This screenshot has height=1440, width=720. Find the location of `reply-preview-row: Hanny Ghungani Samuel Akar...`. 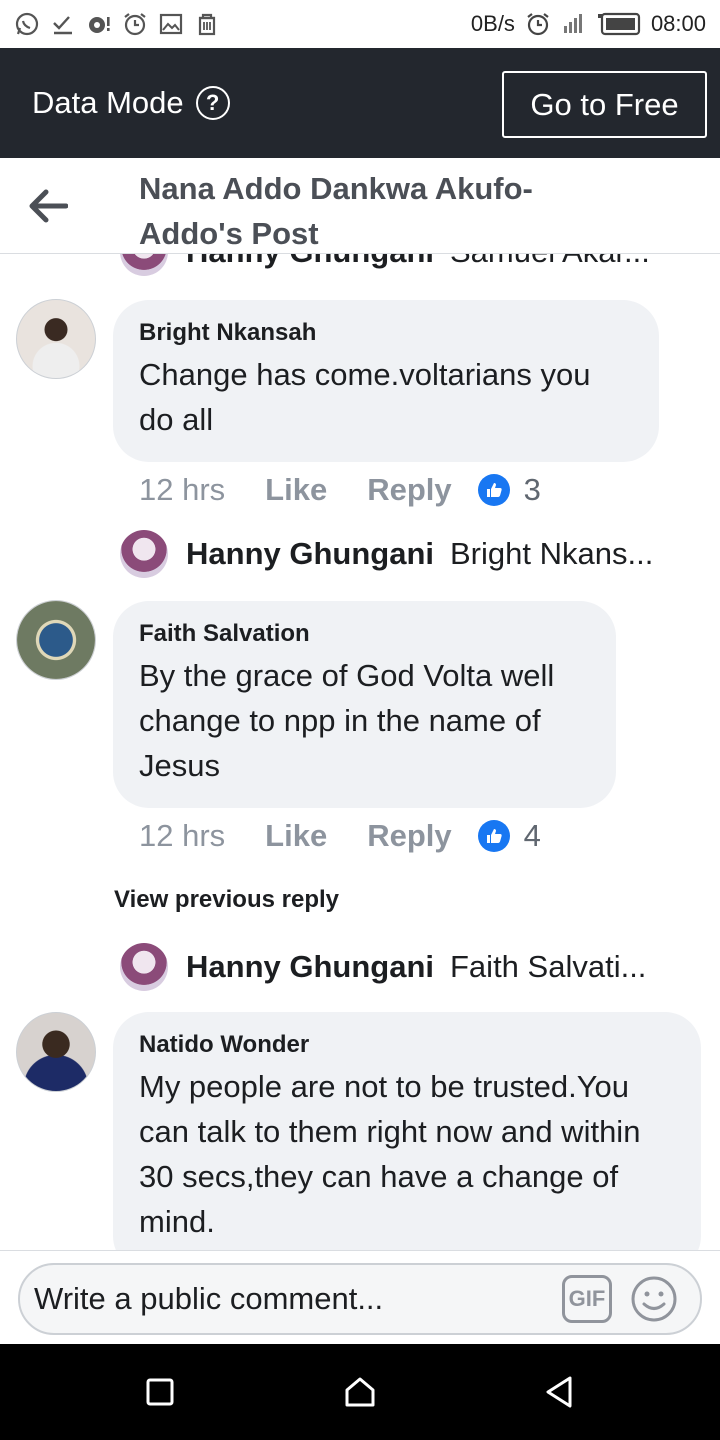

reply-preview-row: Hanny Ghungani Samuel Akar... is located at coordinates (400, 265).